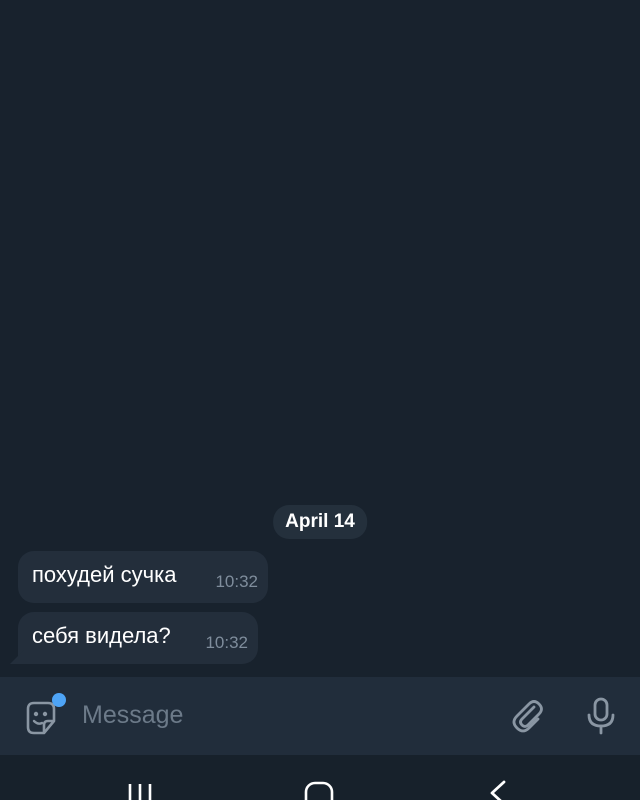 Image resolution: width=640 pixels, height=800 pixels. What do you see at coordinates (498, 789) in the screenshot?
I see `back-icon` at bounding box center [498, 789].